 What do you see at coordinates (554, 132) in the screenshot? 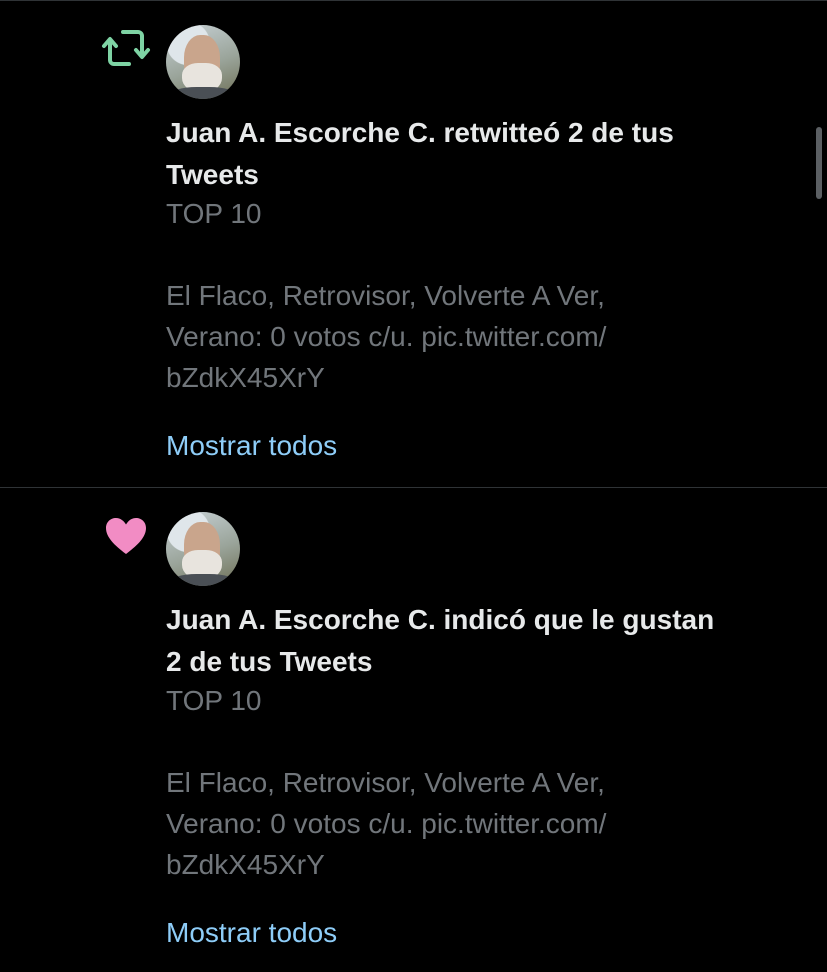
I see `action-text: retwitteó 2 de tus` at bounding box center [554, 132].